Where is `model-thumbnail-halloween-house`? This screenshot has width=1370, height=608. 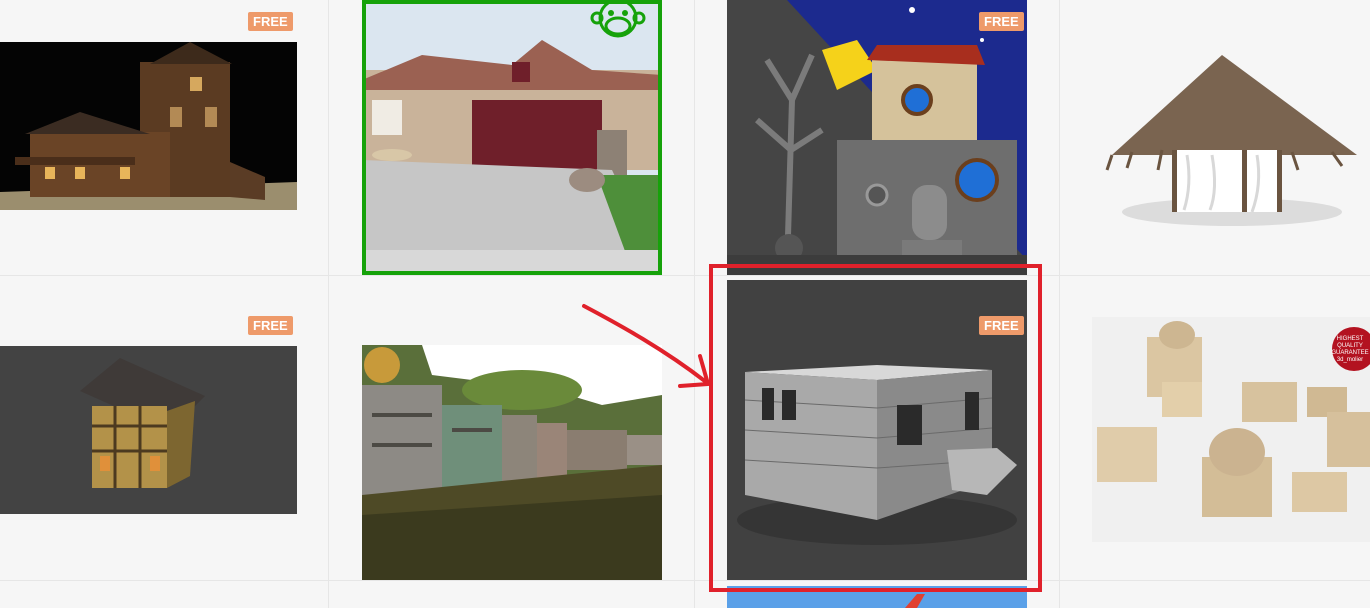
model-thumbnail-halloween-house is located at coordinates (877, 137).